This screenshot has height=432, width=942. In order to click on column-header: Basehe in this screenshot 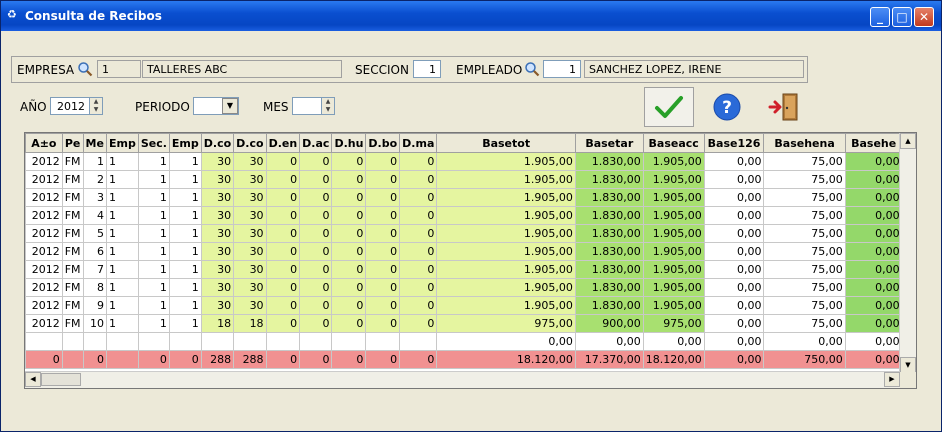, I will do `click(873, 143)`.